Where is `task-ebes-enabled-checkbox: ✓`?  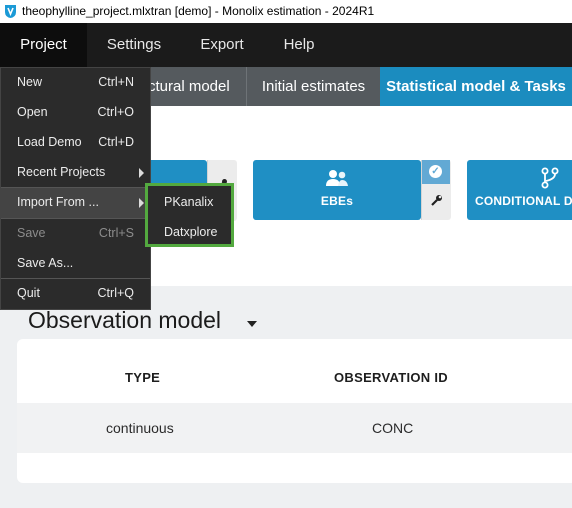
task-ebes-enabled-checkbox: ✓ is located at coordinates (436, 172).